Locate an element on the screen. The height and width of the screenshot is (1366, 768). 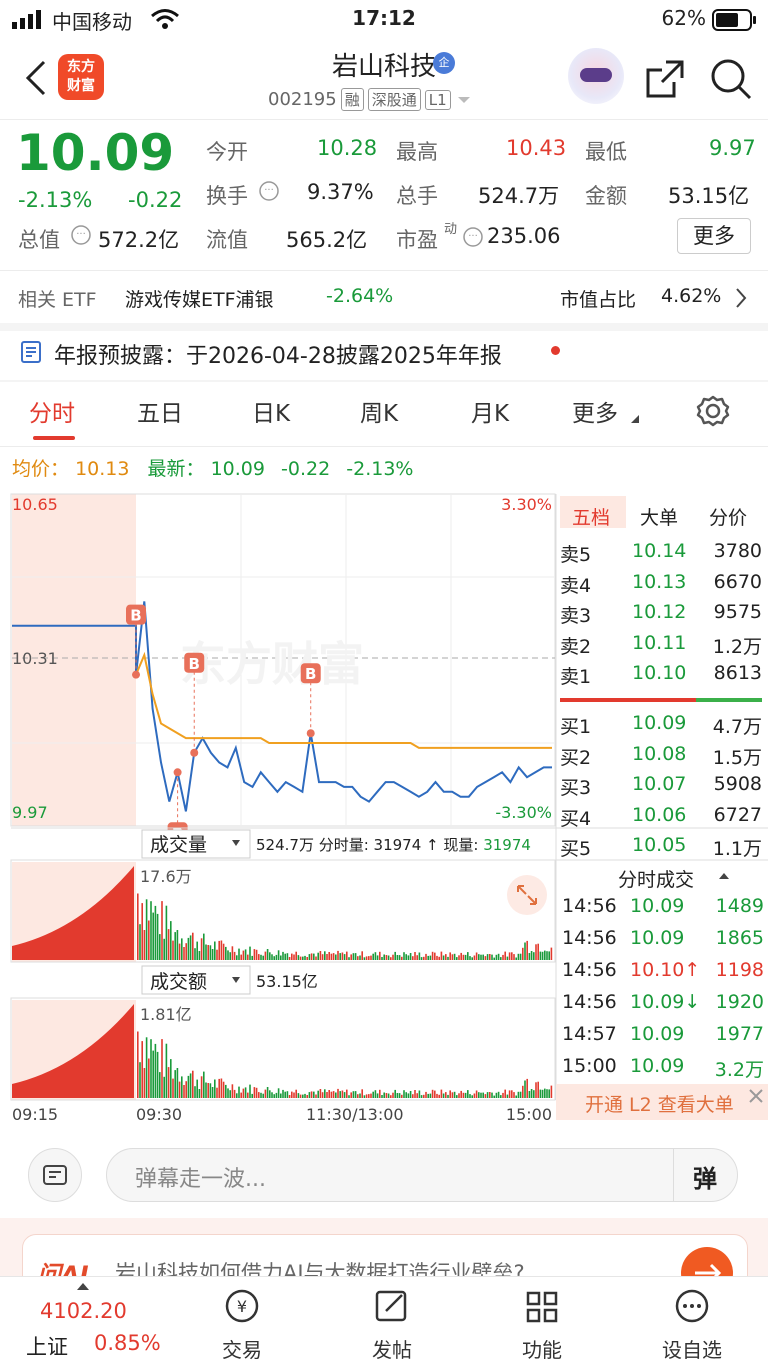
search-icon is located at coordinates (731, 79).